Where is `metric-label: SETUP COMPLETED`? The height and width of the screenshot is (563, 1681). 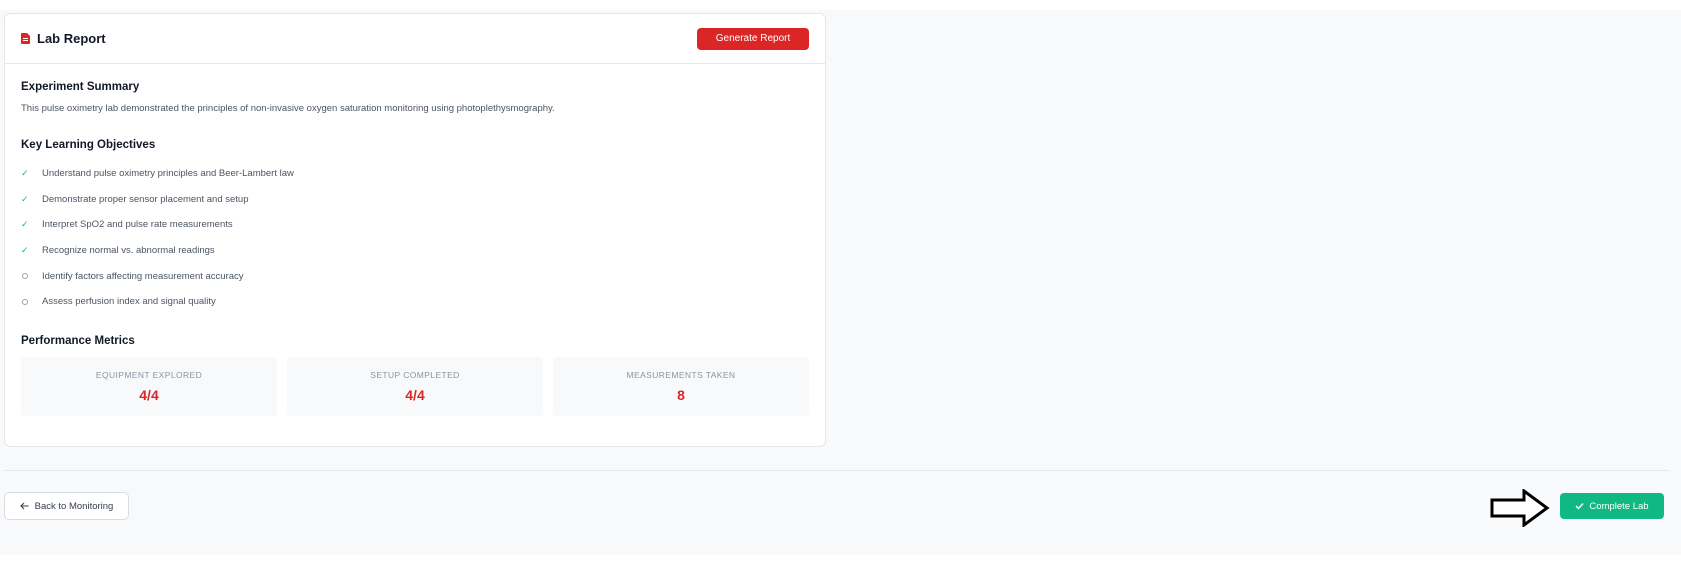 metric-label: SETUP COMPLETED is located at coordinates (415, 374).